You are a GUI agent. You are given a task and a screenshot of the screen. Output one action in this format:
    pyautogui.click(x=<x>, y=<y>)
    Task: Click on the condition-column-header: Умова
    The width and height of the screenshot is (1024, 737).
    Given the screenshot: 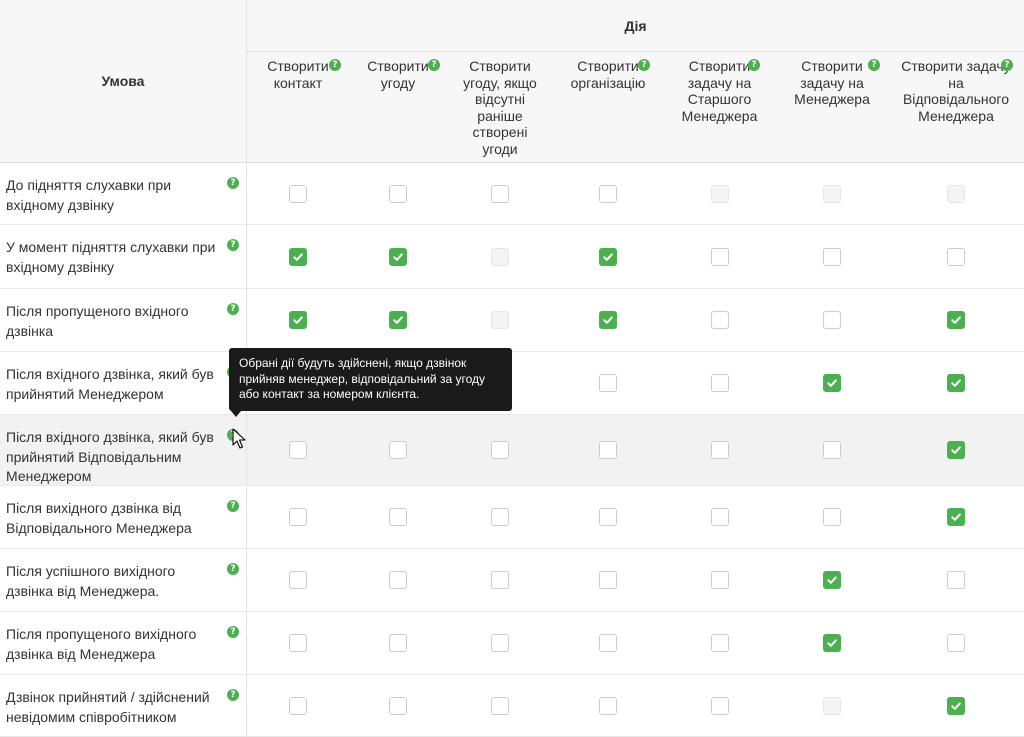 What is the action you would take?
    pyautogui.click(x=123, y=81)
    